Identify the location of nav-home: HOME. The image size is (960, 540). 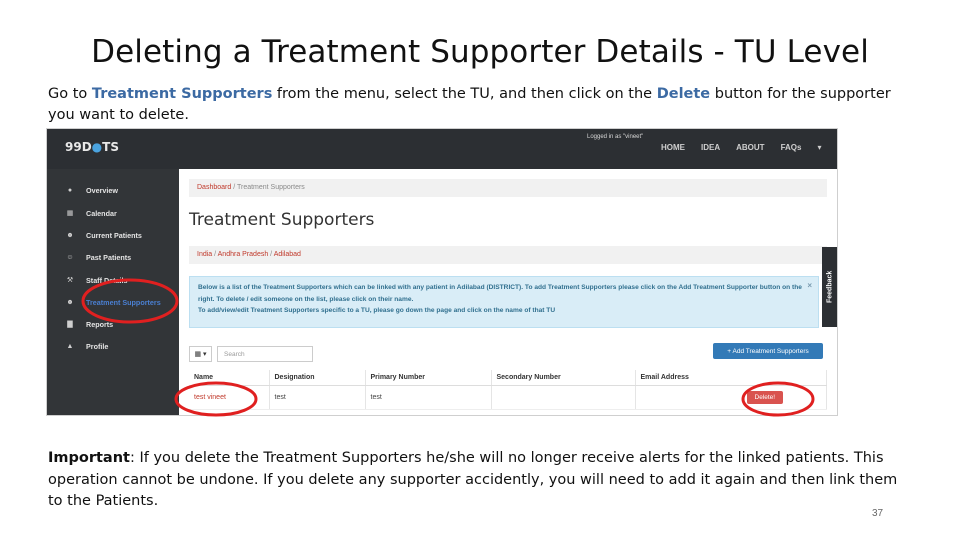
(673, 147).